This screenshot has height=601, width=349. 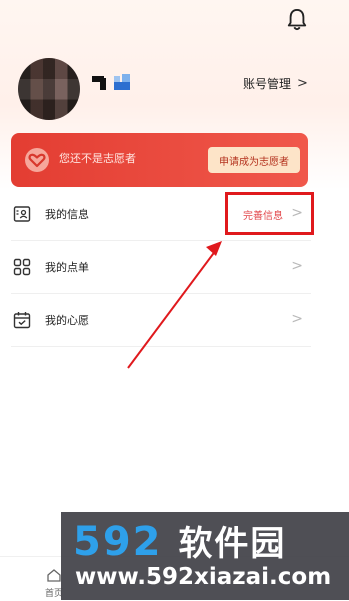 What do you see at coordinates (161, 320) in the screenshot?
I see `menu-item-my-wishes: 我的心愿 >` at bounding box center [161, 320].